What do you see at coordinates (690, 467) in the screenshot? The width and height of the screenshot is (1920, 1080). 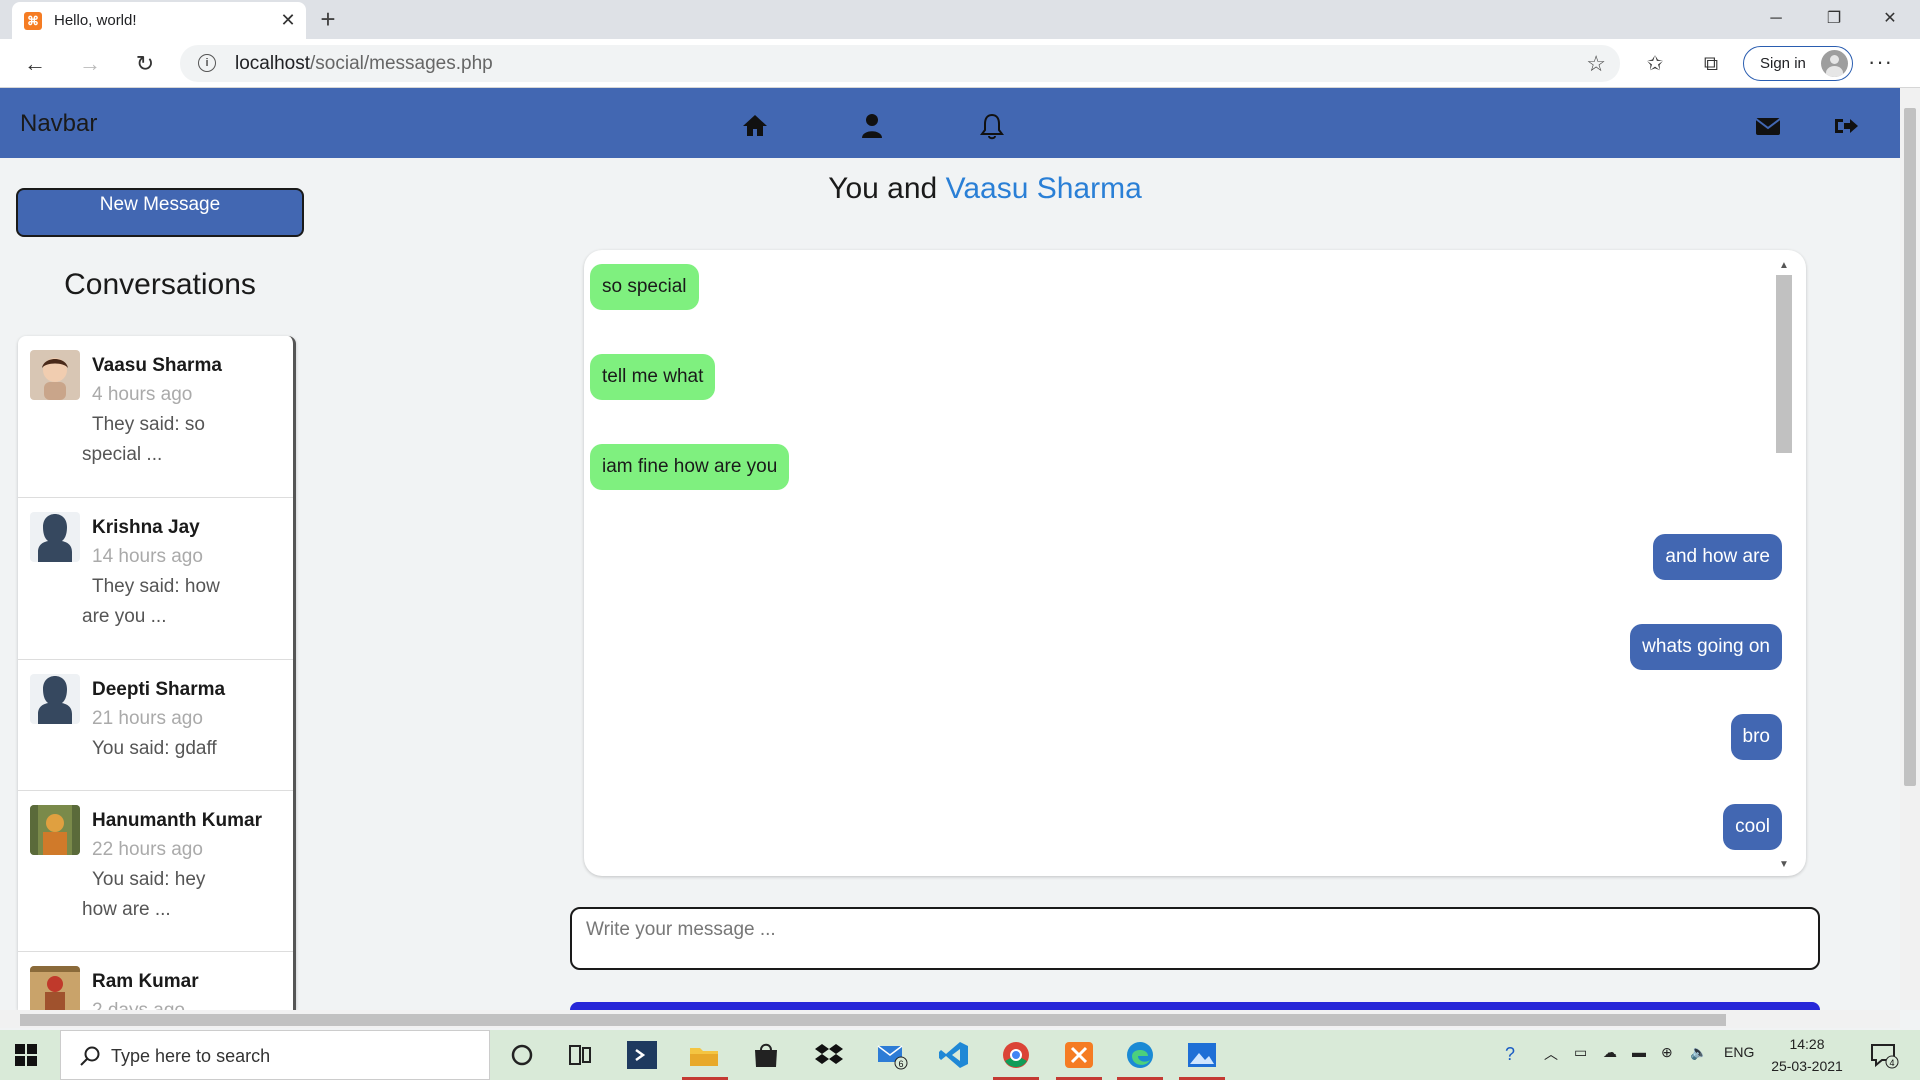 I see `incoming-message: iam fine how are you` at bounding box center [690, 467].